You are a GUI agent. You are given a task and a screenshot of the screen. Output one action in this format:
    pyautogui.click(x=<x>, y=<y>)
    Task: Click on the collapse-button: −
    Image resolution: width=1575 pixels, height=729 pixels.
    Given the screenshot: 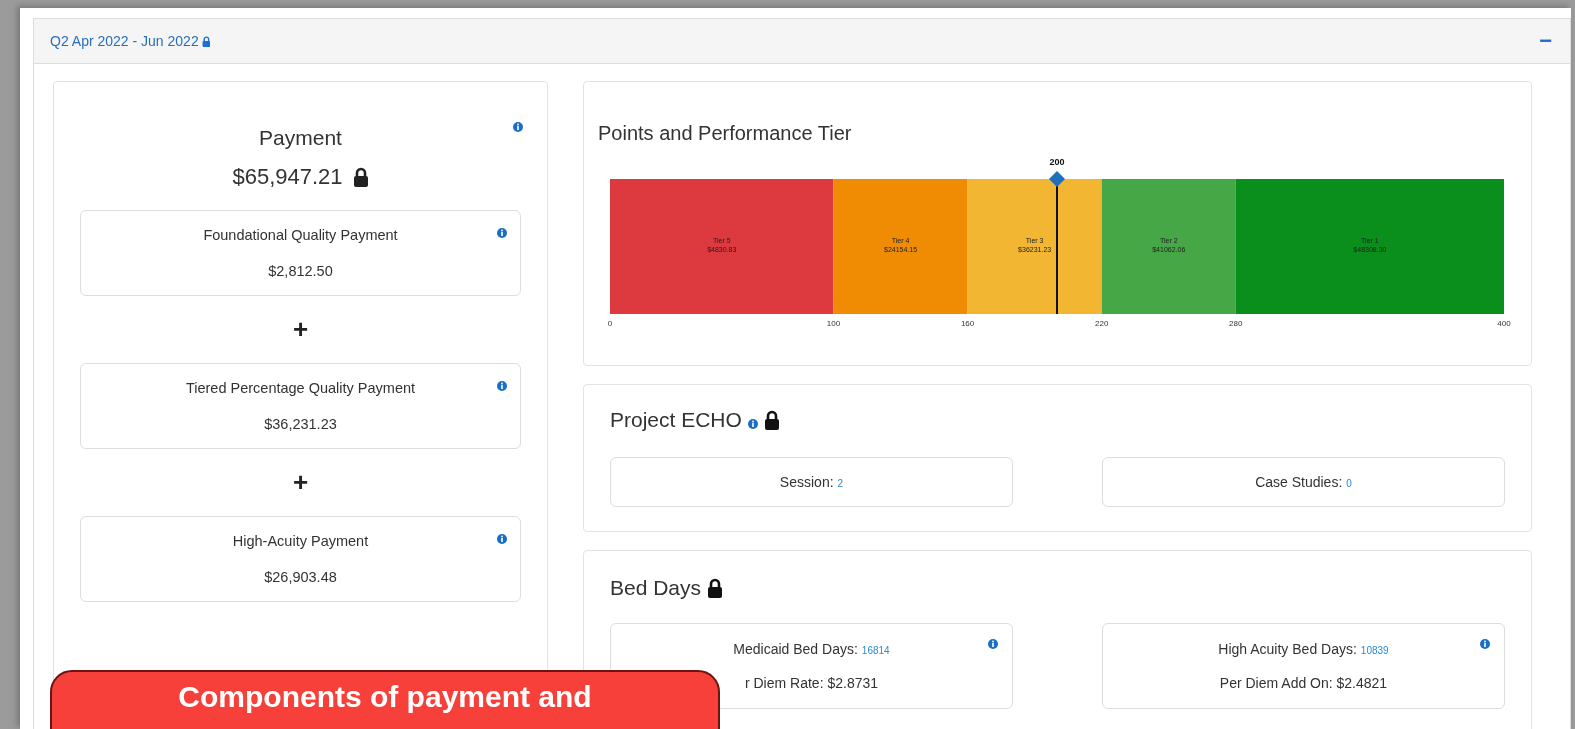 What is the action you would take?
    pyautogui.click(x=1545, y=41)
    